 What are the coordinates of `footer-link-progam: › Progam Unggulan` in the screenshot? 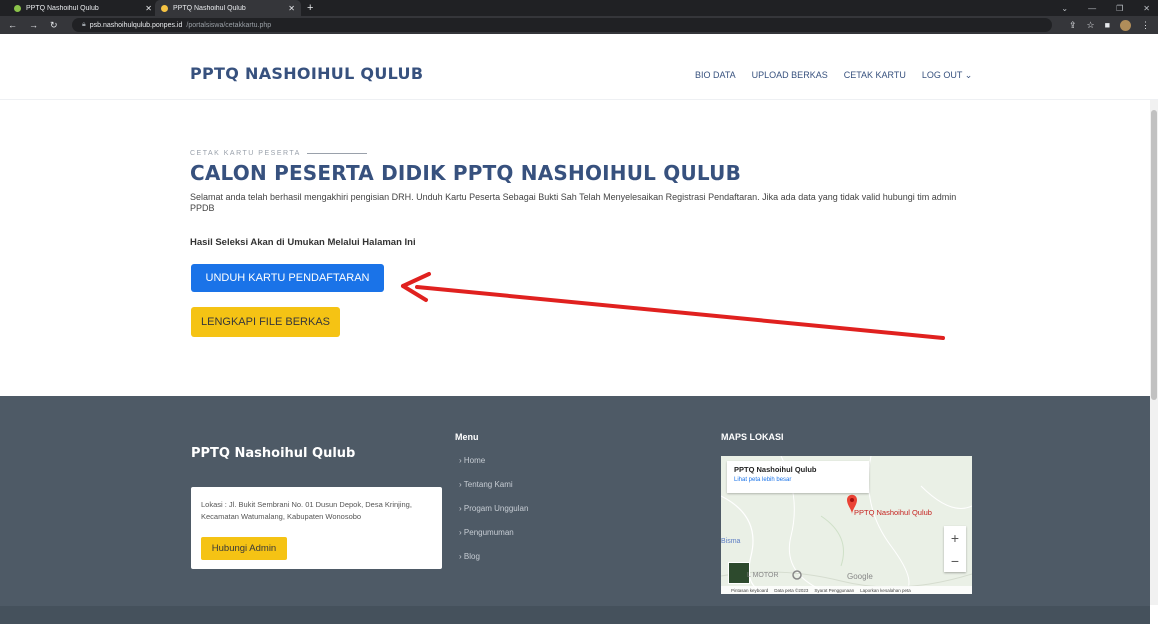 It's located at (493, 509).